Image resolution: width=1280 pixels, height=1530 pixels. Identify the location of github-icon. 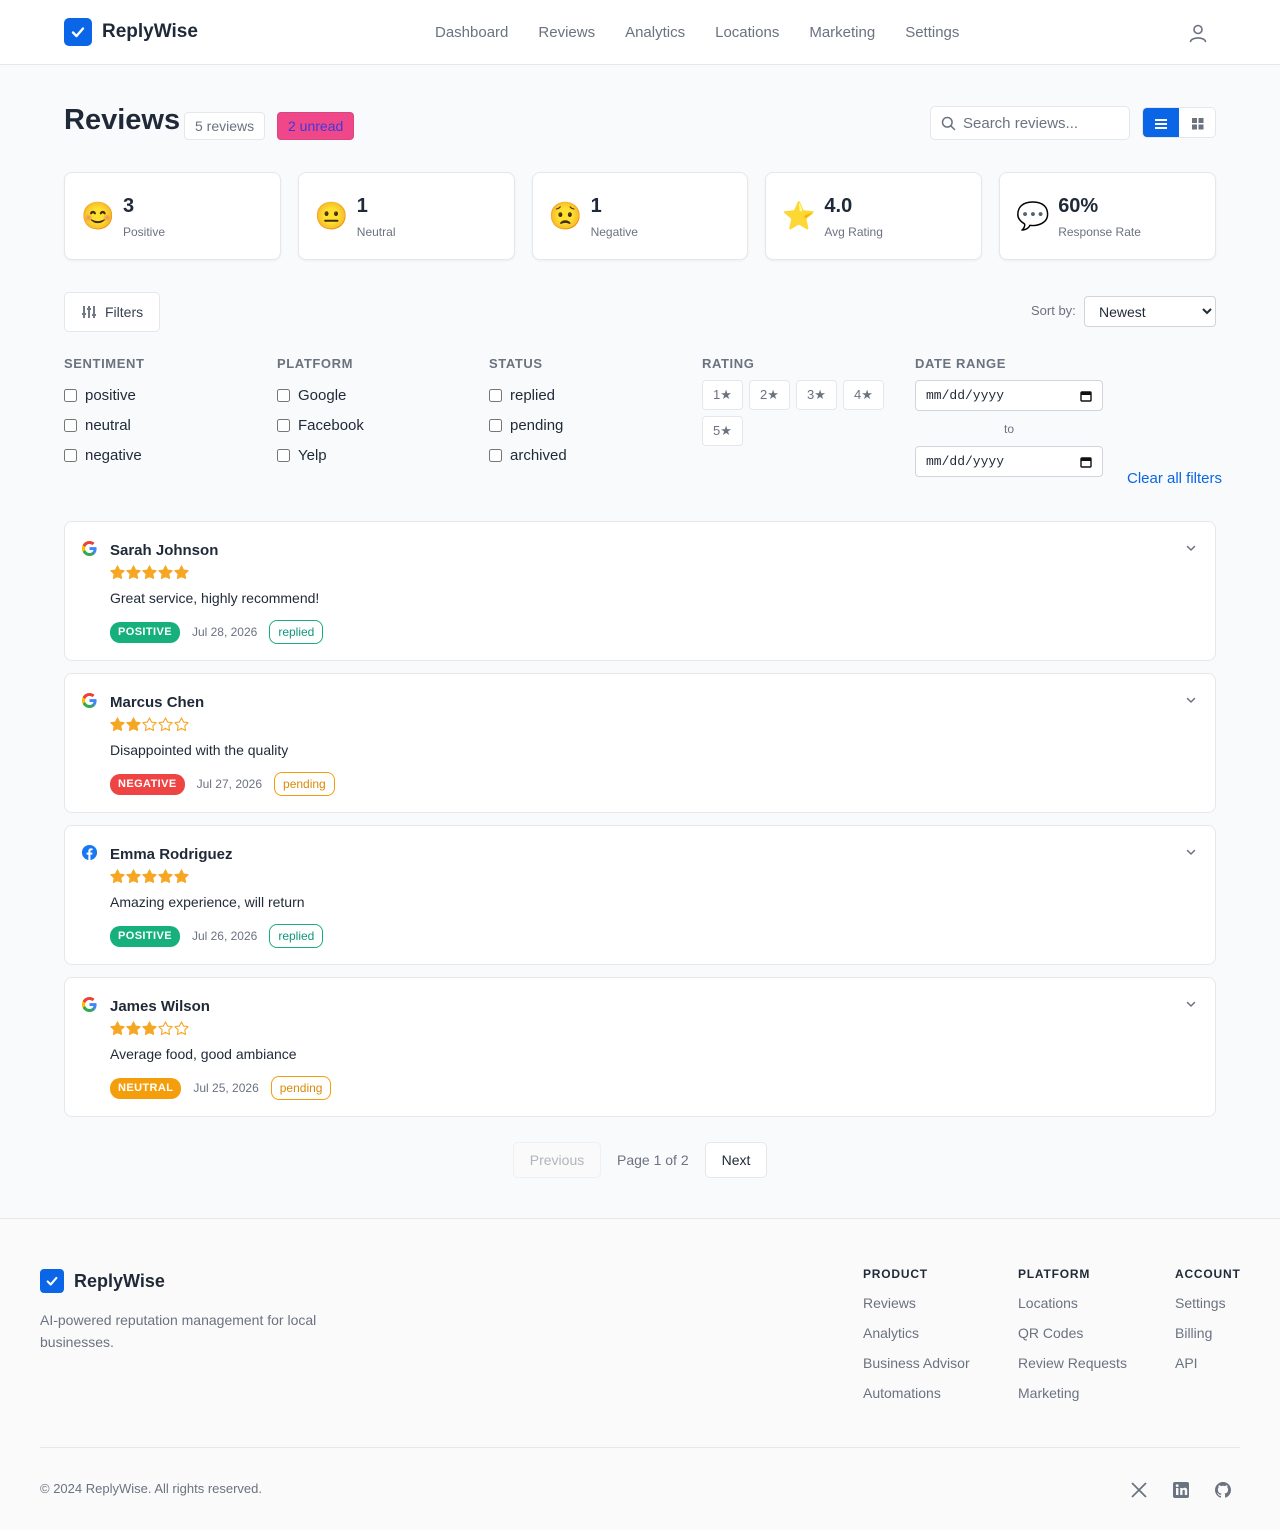
(1223, 1490).